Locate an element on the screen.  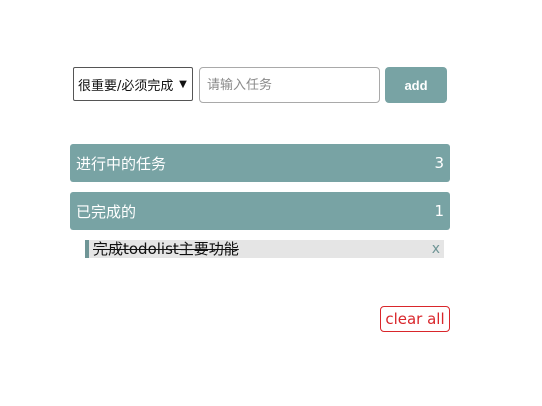
ongoing-tasks-header: 进行中的任务 3 is located at coordinates (260, 163).